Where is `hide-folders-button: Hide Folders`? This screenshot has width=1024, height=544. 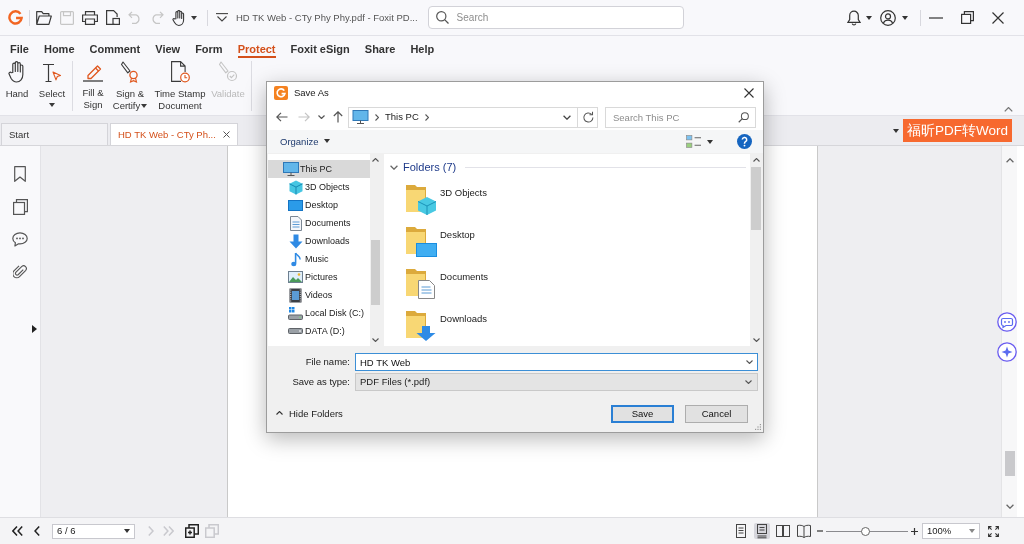
hide-folders-button: Hide Folders is located at coordinates (309, 413).